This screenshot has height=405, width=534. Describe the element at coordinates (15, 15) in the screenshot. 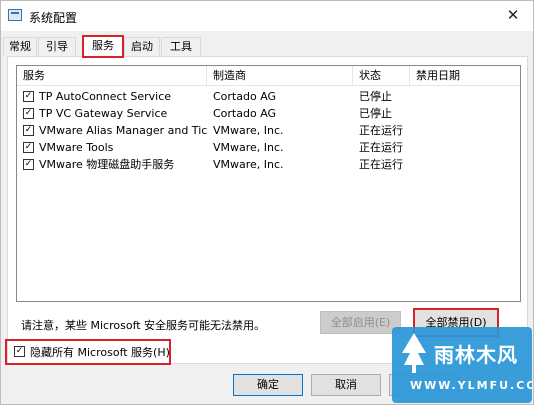

I see `app-icon` at that location.